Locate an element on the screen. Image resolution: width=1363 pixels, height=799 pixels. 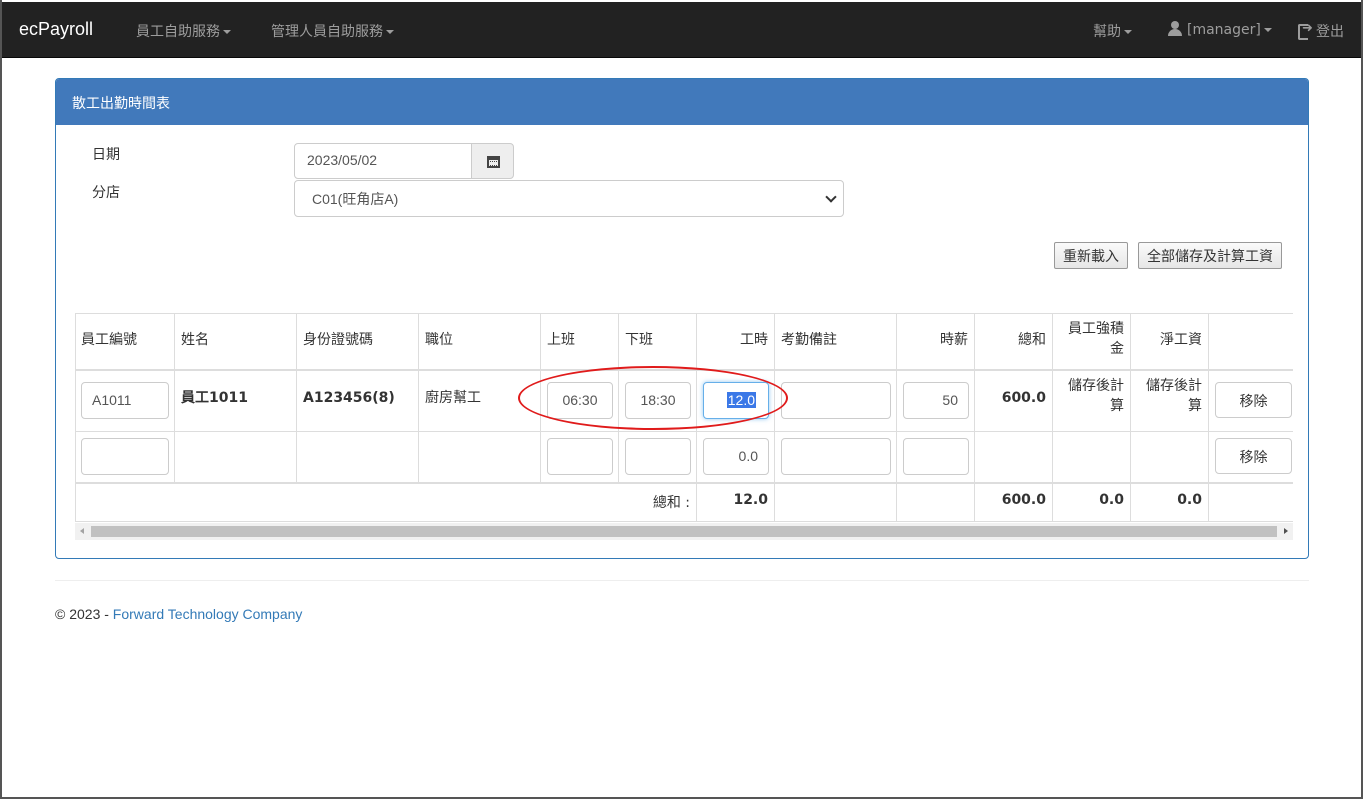
menu-help: 幫助 is located at coordinates (1112, 31).